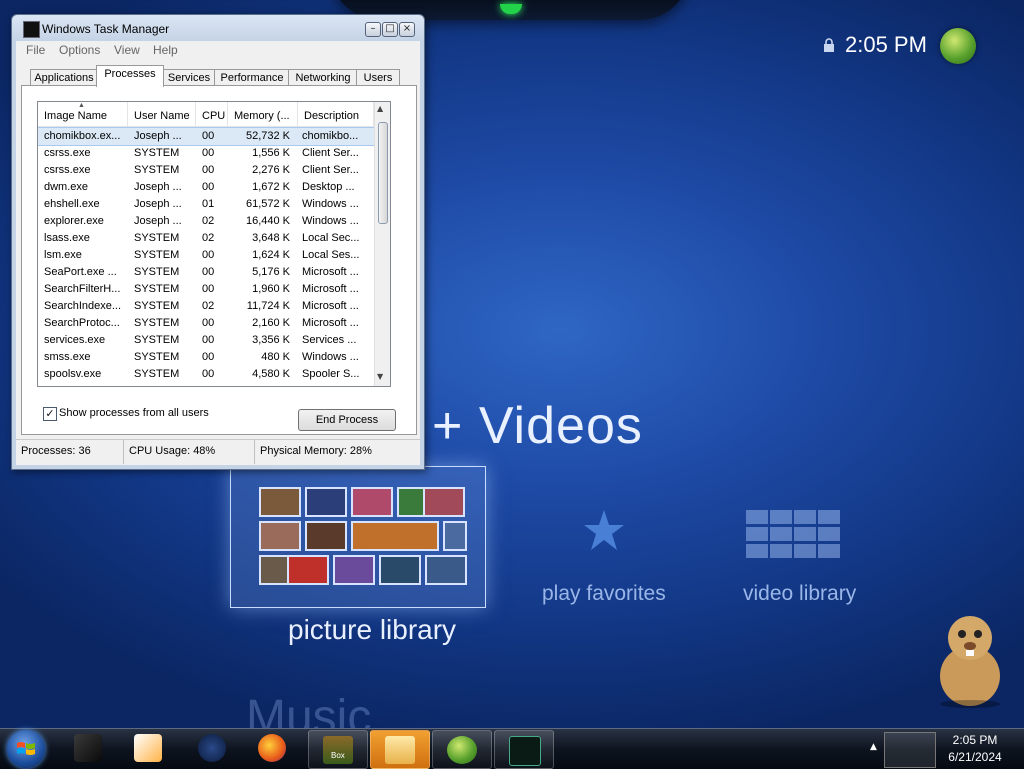 Image resolution: width=1024 pixels, height=769 pixels. I want to click on video-library-label: video library, so click(799, 594).